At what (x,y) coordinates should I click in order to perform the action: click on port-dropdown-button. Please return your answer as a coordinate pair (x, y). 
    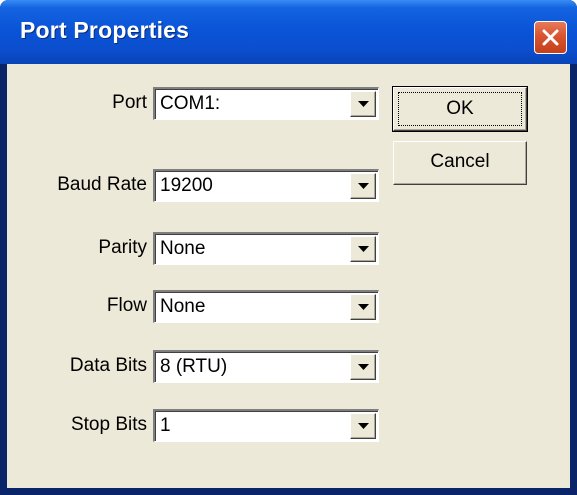
    Looking at the image, I should click on (363, 104).